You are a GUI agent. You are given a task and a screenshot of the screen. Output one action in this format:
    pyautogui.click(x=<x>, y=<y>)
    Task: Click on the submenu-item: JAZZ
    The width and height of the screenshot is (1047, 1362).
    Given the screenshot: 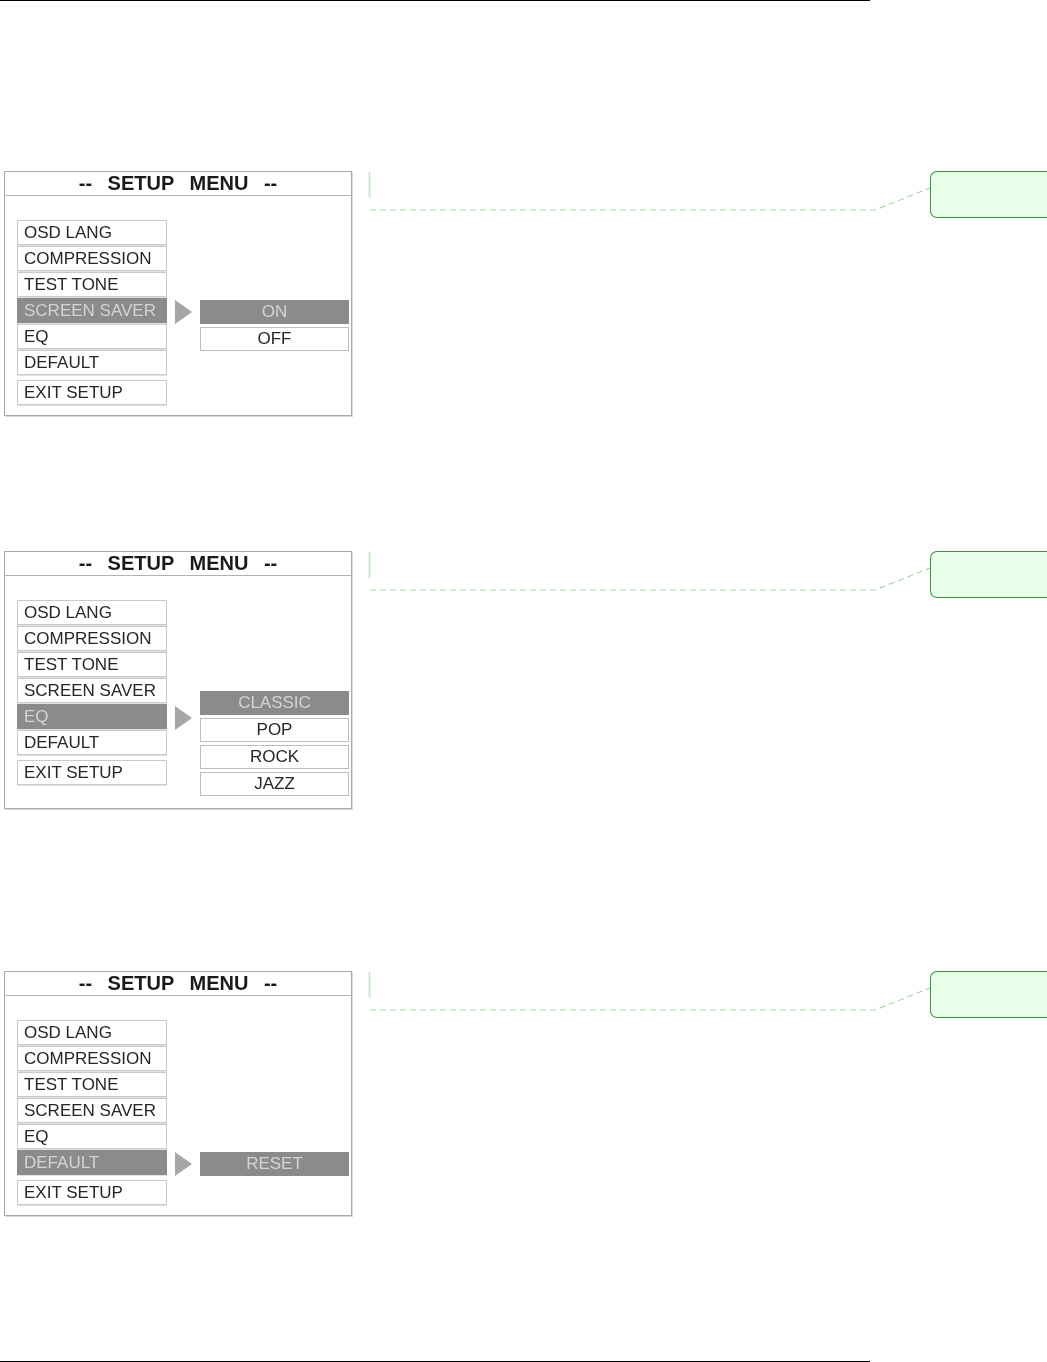 What is the action you would take?
    pyautogui.click(x=274, y=784)
    